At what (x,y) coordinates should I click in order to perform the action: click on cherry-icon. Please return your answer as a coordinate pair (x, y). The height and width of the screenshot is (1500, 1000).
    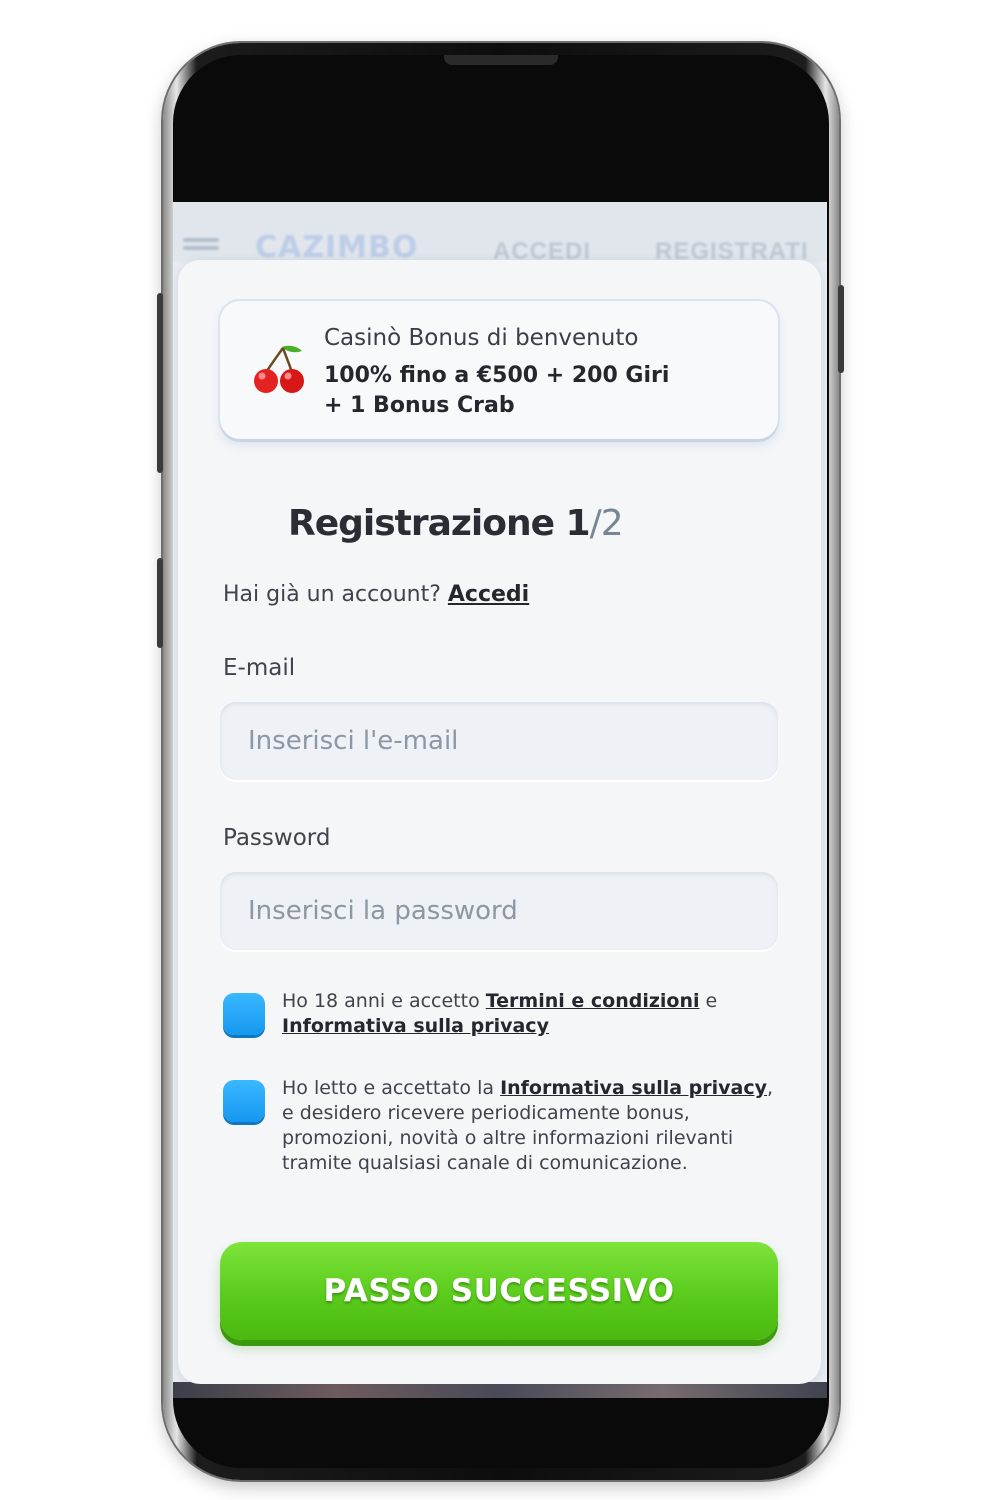
    Looking at the image, I should click on (279, 369).